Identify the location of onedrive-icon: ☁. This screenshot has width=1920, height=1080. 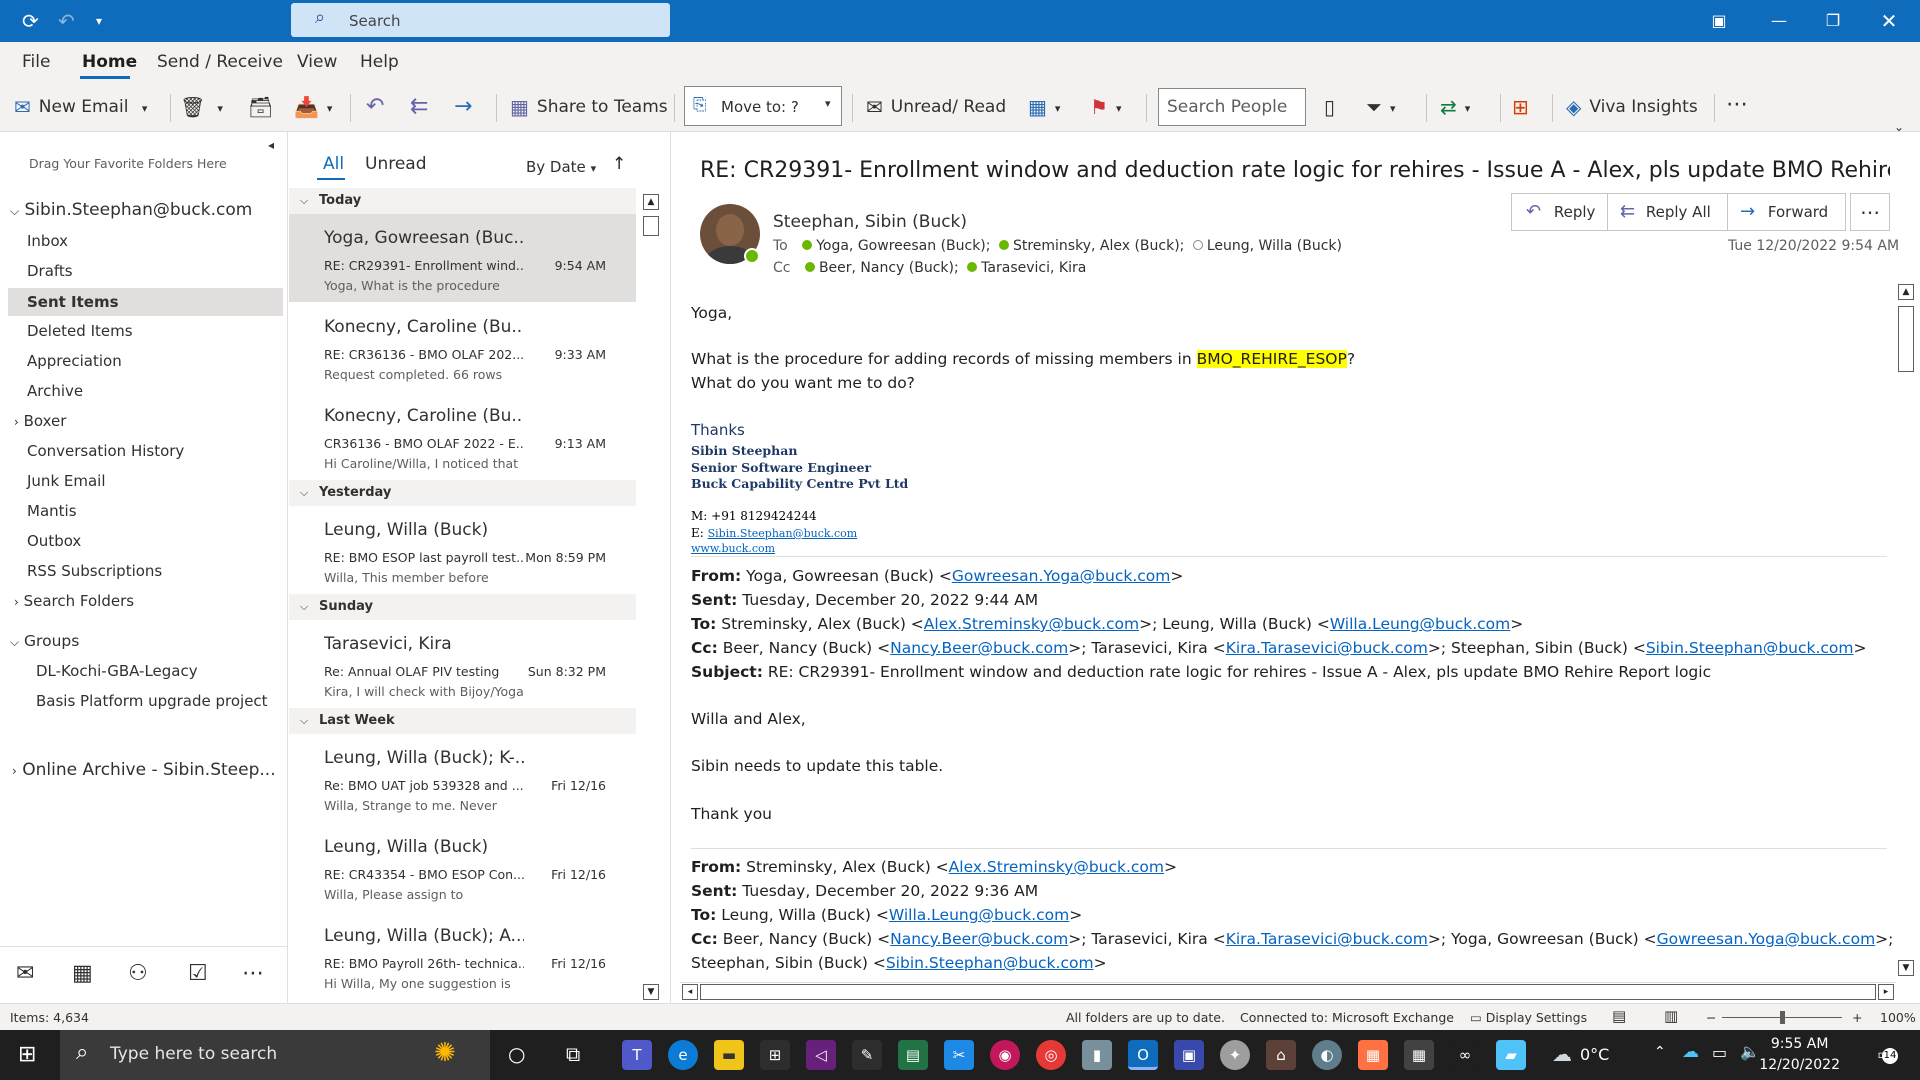
(1690, 1052).